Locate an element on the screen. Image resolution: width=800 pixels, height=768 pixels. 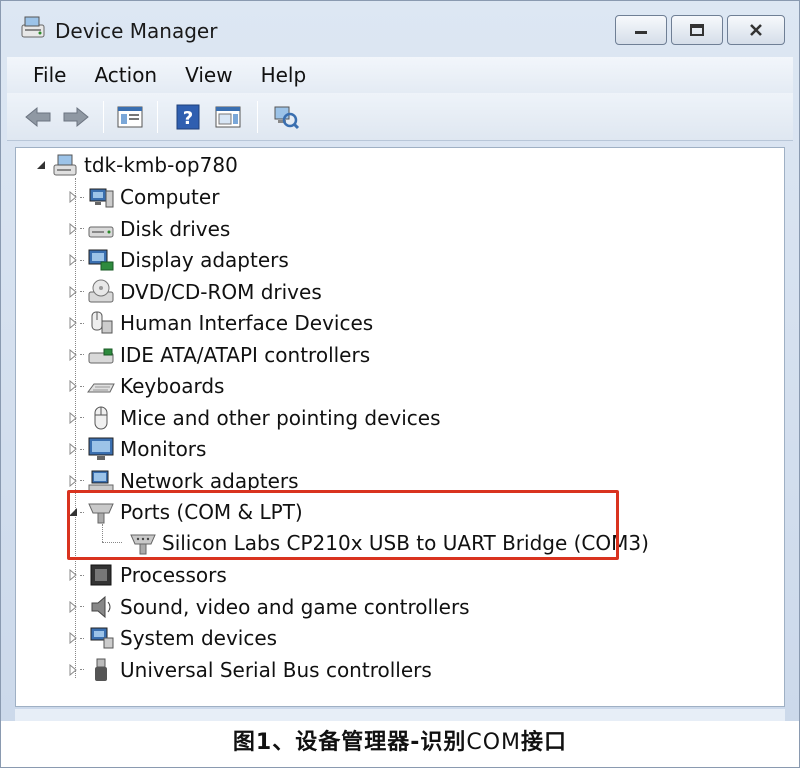
figure-caption: 图1、设备管理器-识别COM接口 is located at coordinates (400, 744).